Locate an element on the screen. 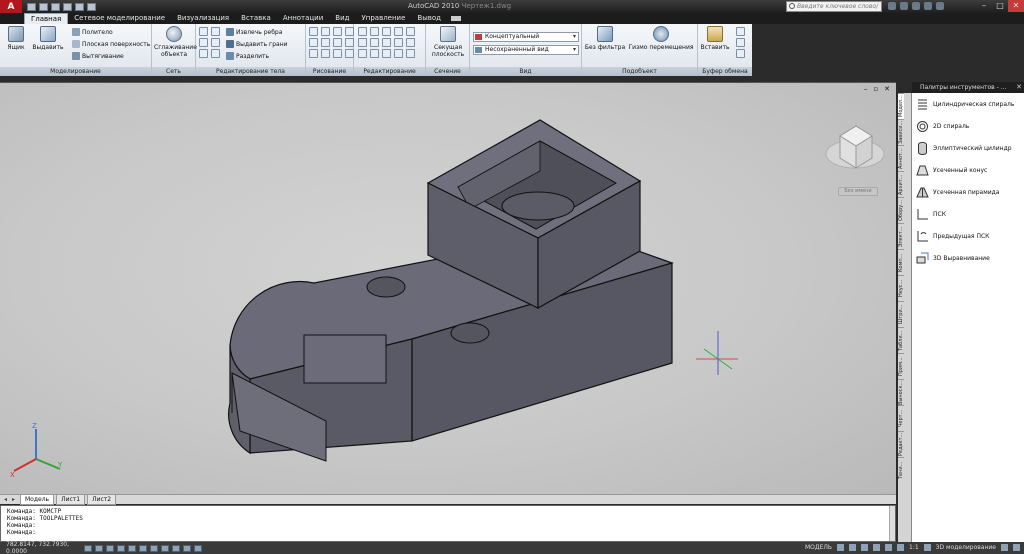  steering-wheel-icon is located at coordinates (889, 547).